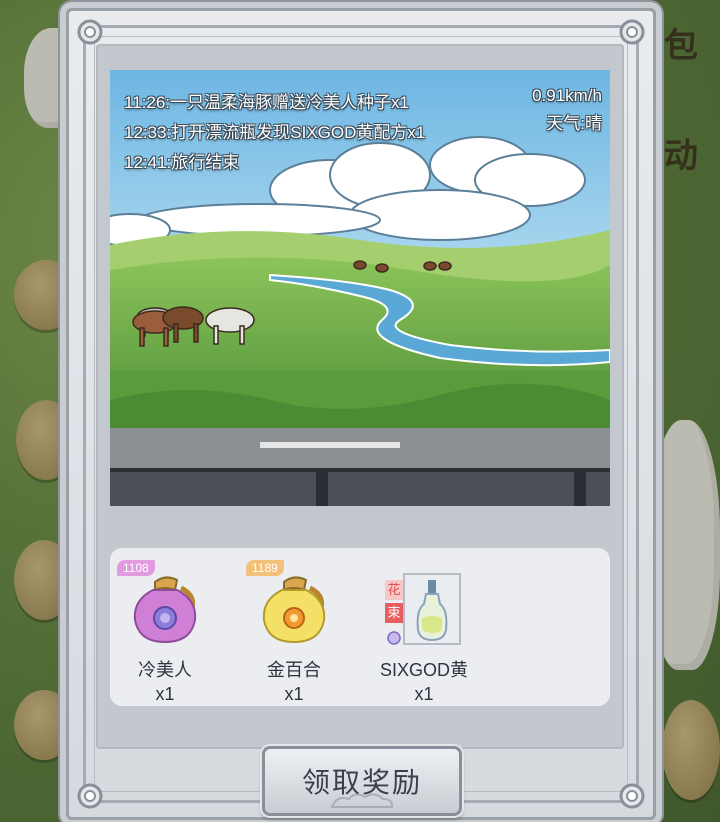 This screenshot has height=822, width=720. What do you see at coordinates (360, 487) in the screenshot?
I see `vehicle-window-frame` at bounding box center [360, 487].